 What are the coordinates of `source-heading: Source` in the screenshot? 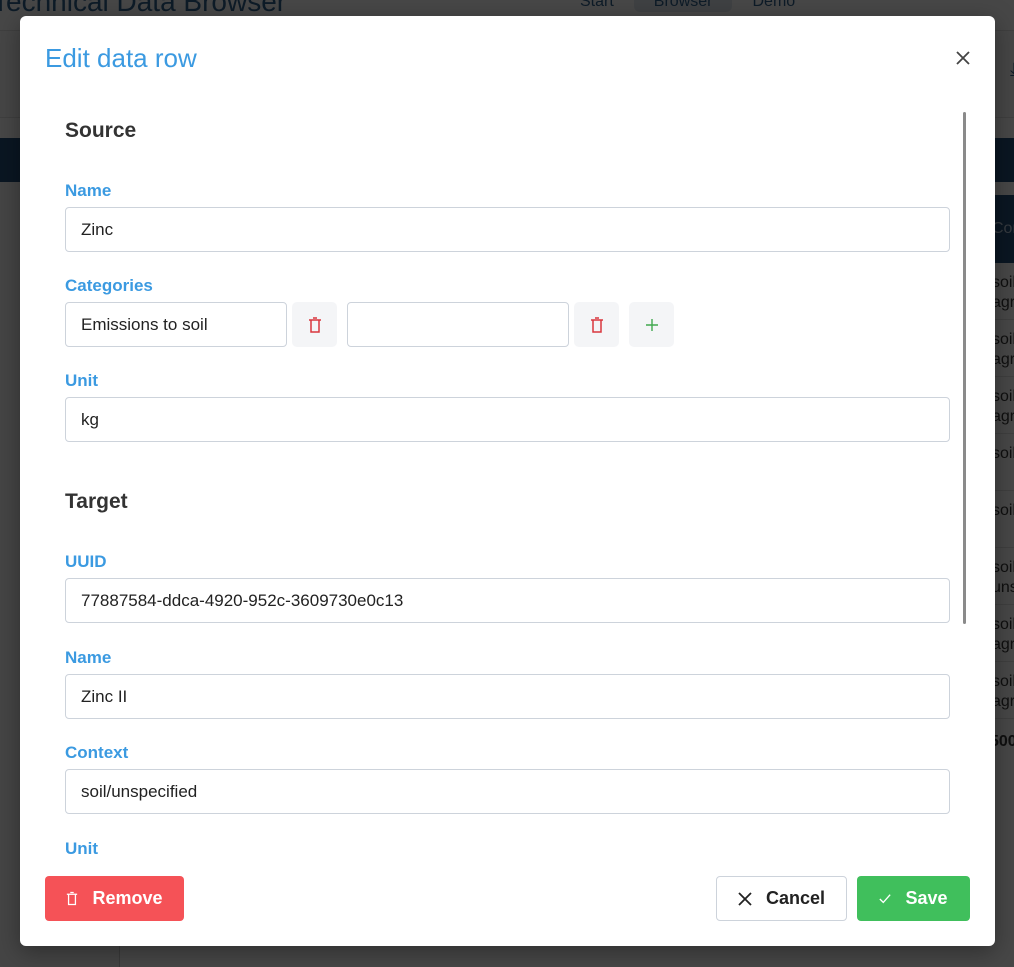 It's located at (101, 130).